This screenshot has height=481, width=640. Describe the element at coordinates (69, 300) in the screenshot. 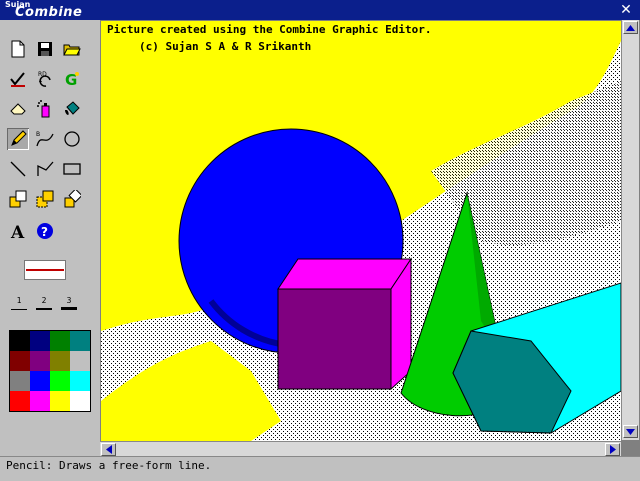

I see `line-width-3-label: 3` at that location.